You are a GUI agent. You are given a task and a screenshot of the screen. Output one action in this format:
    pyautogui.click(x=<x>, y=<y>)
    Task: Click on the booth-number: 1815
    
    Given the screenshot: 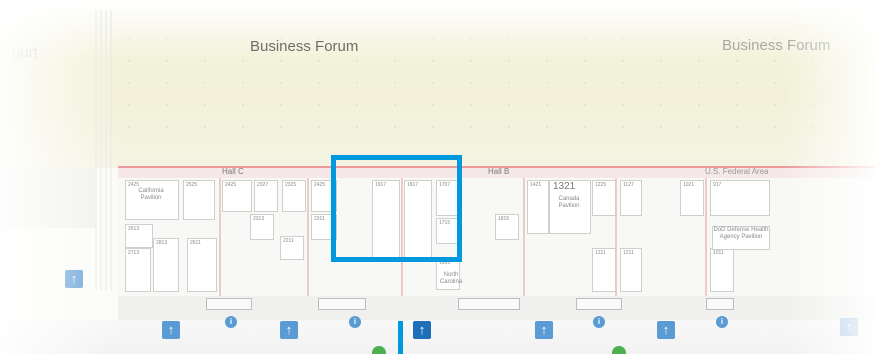 What is the action you would take?
    pyautogui.click(x=504, y=219)
    